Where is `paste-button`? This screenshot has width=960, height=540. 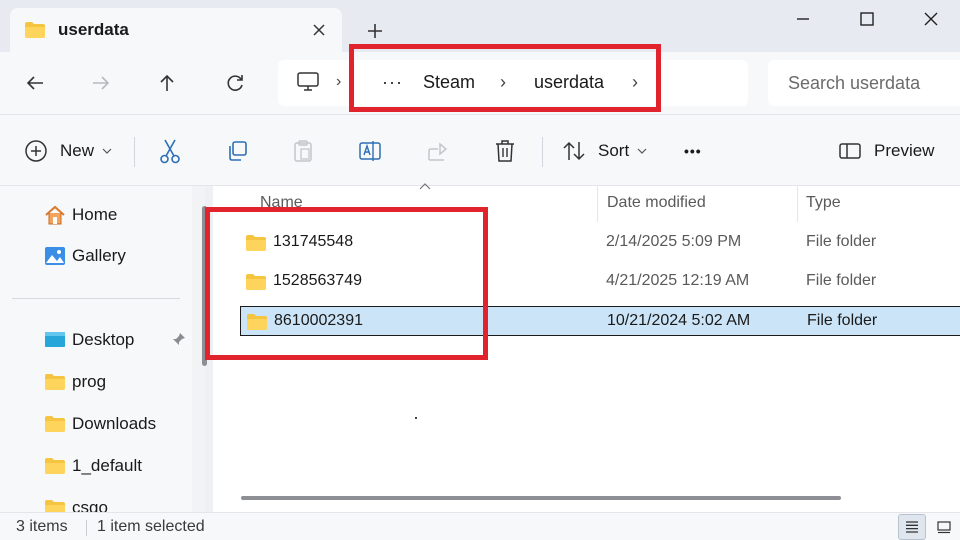 paste-button is located at coordinates (303, 151).